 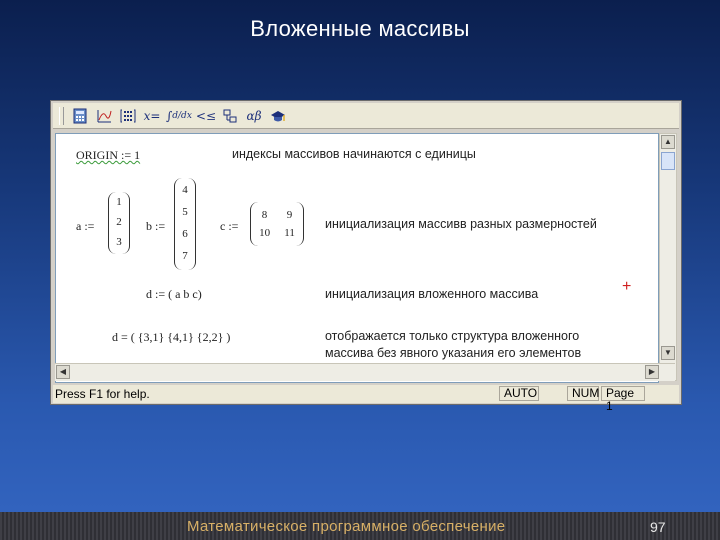 I want to click on c-row: 8 9, so click(x=277, y=215).